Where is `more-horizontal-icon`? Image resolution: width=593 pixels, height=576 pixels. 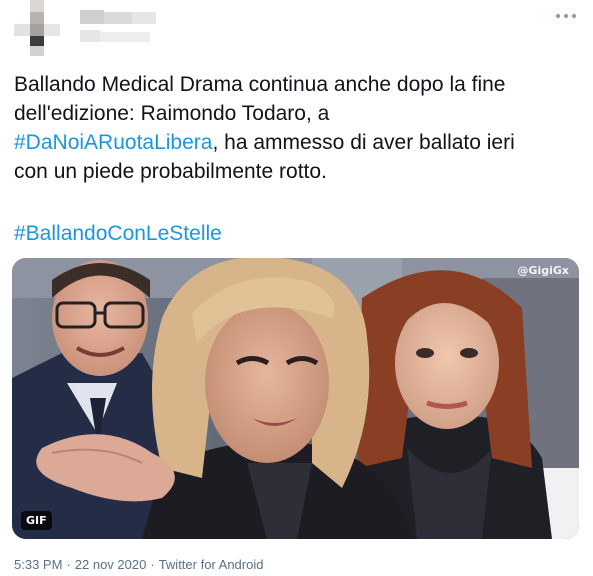
more-horizontal-icon is located at coordinates (566, 15).